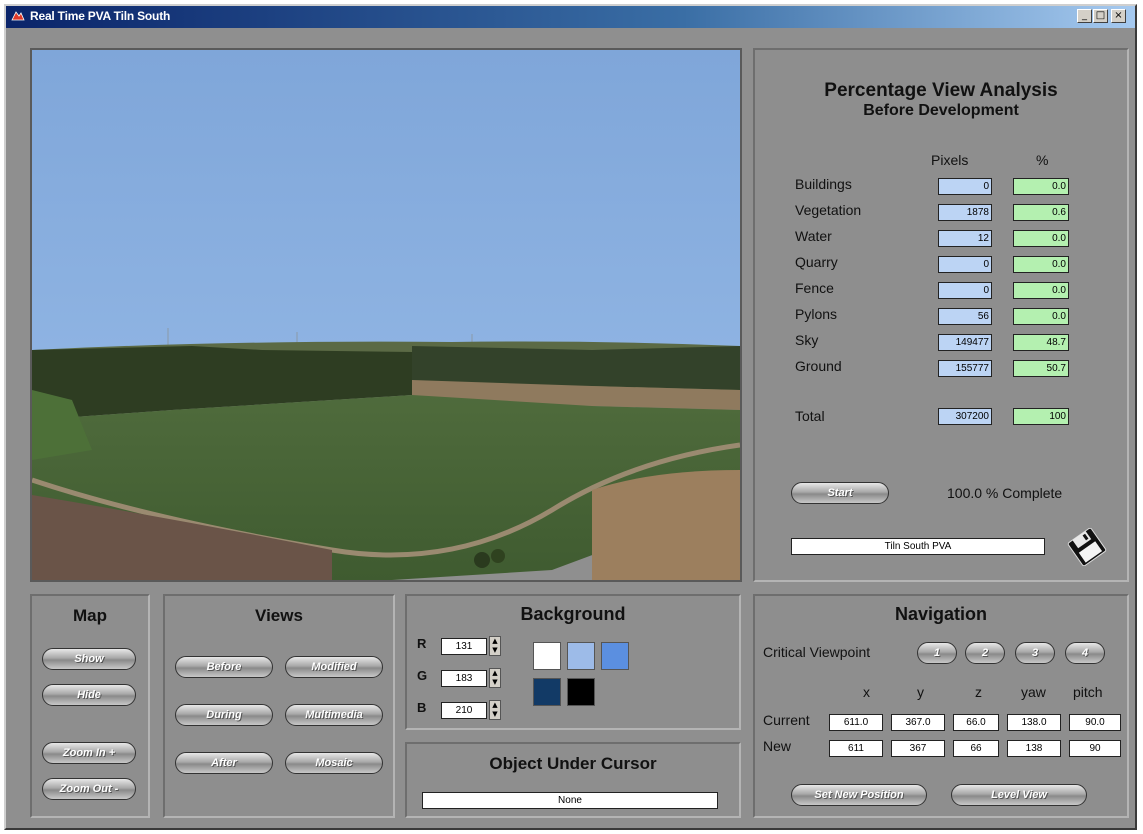  Describe the element at coordinates (334, 715) in the screenshot. I see `view-multimedia-button: Multimedia` at that location.